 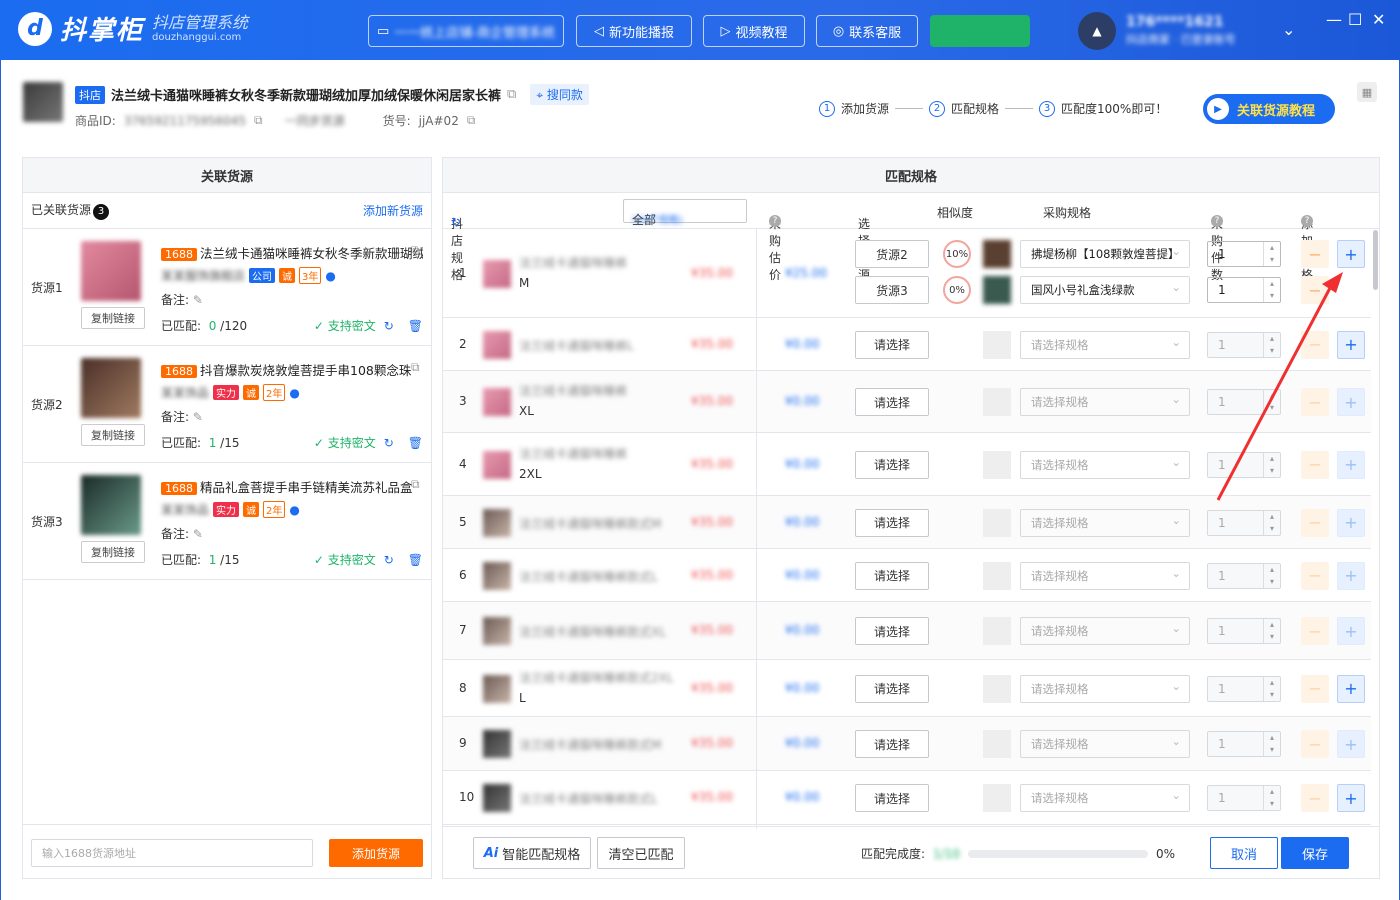 I want to click on close-icon: ✕, so click(x=1378, y=19).